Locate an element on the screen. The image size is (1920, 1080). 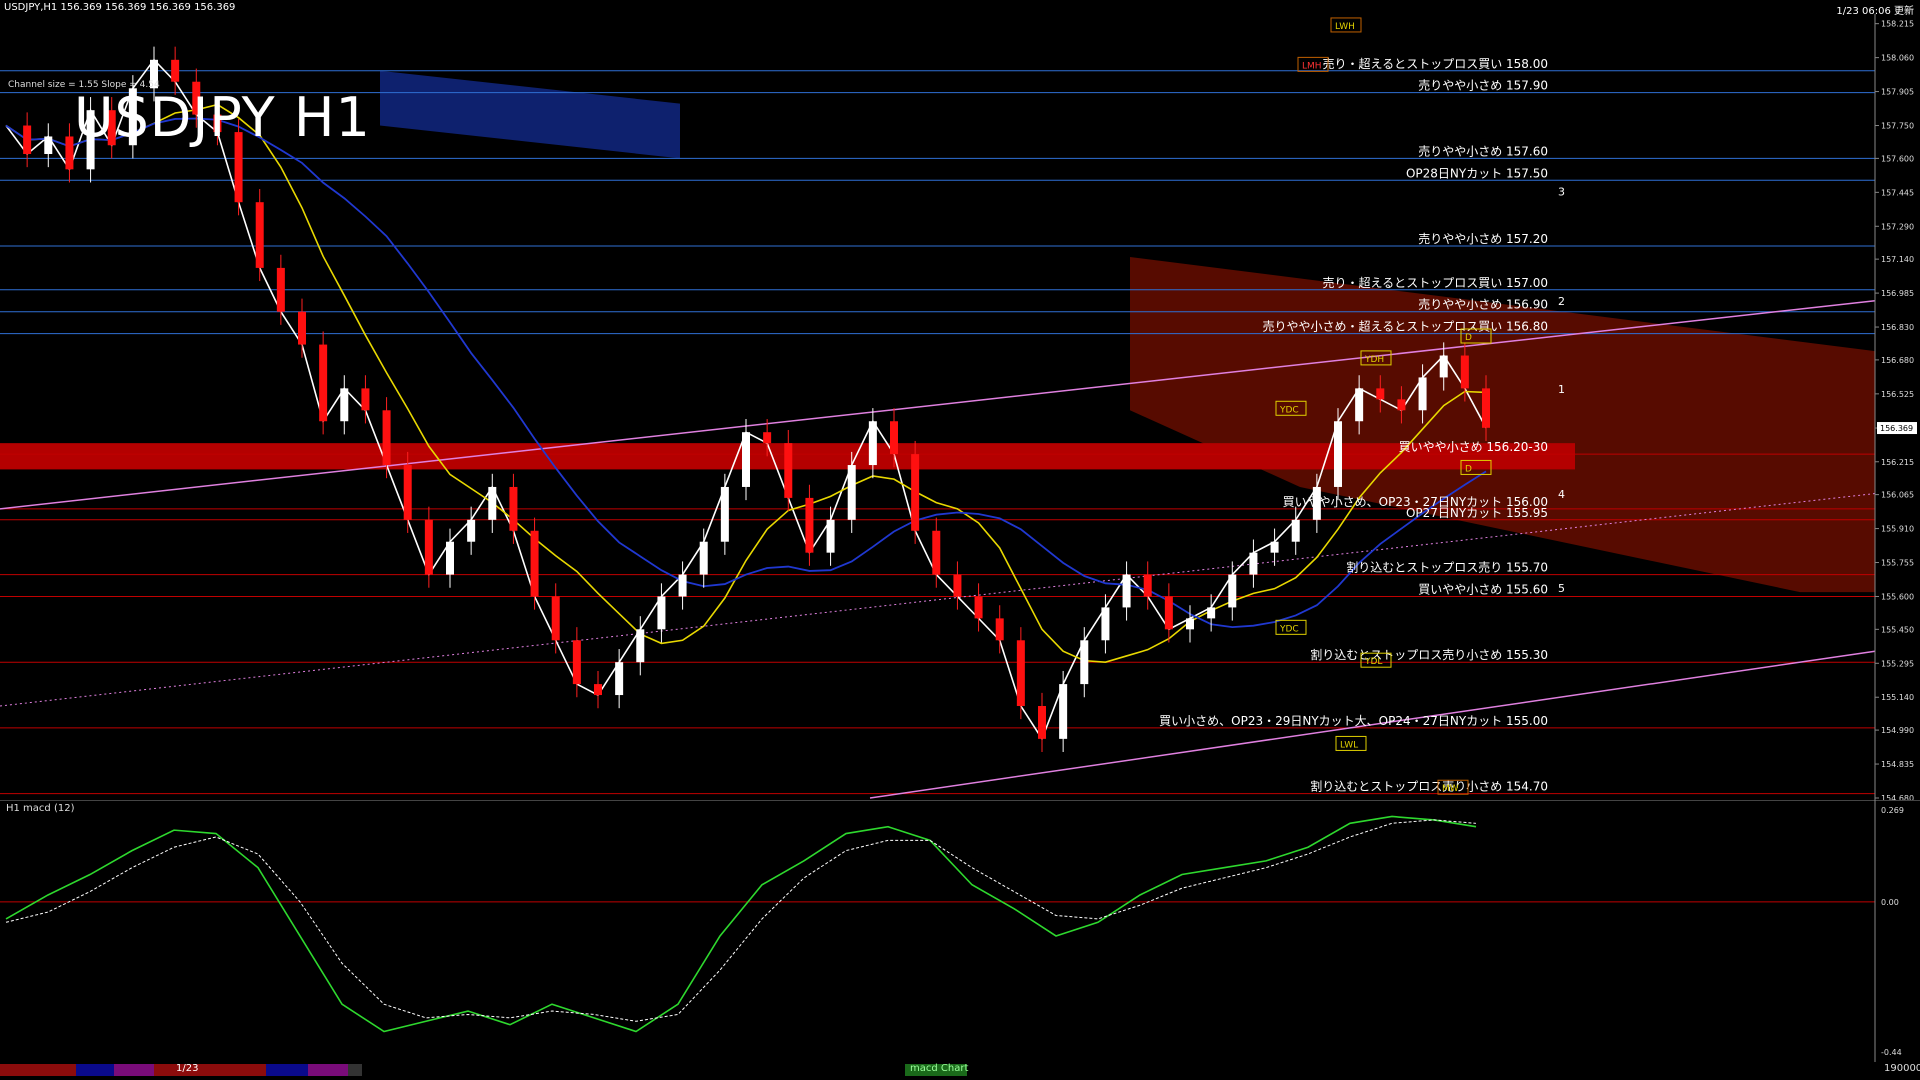
level-label-4: 売りやや小さめ 157.20 is located at coordinates (1483, 238).